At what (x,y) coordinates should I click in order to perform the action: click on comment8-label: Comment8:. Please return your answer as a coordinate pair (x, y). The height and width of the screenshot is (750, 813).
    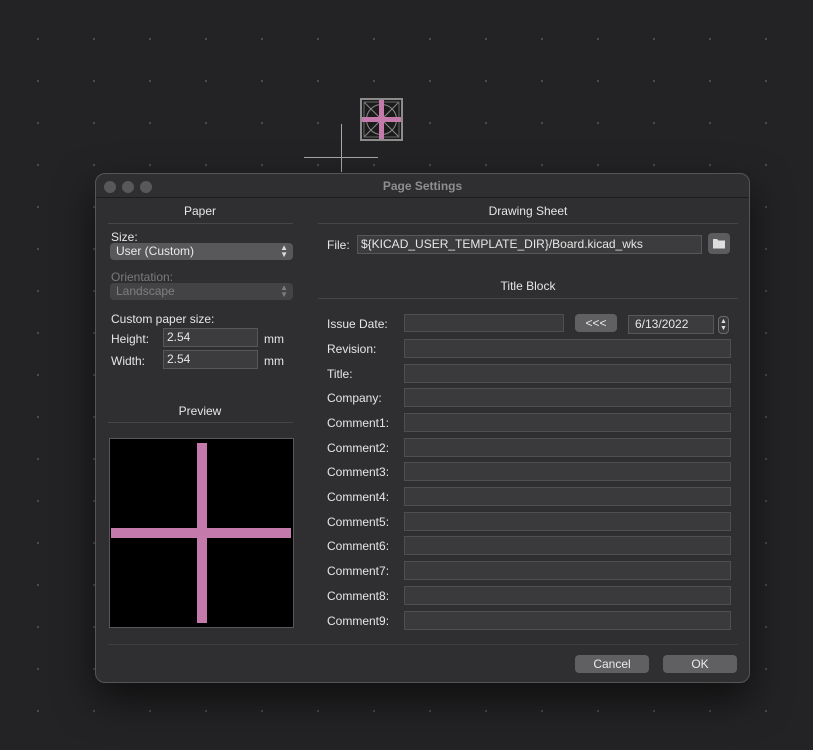
    Looking at the image, I should click on (358, 596).